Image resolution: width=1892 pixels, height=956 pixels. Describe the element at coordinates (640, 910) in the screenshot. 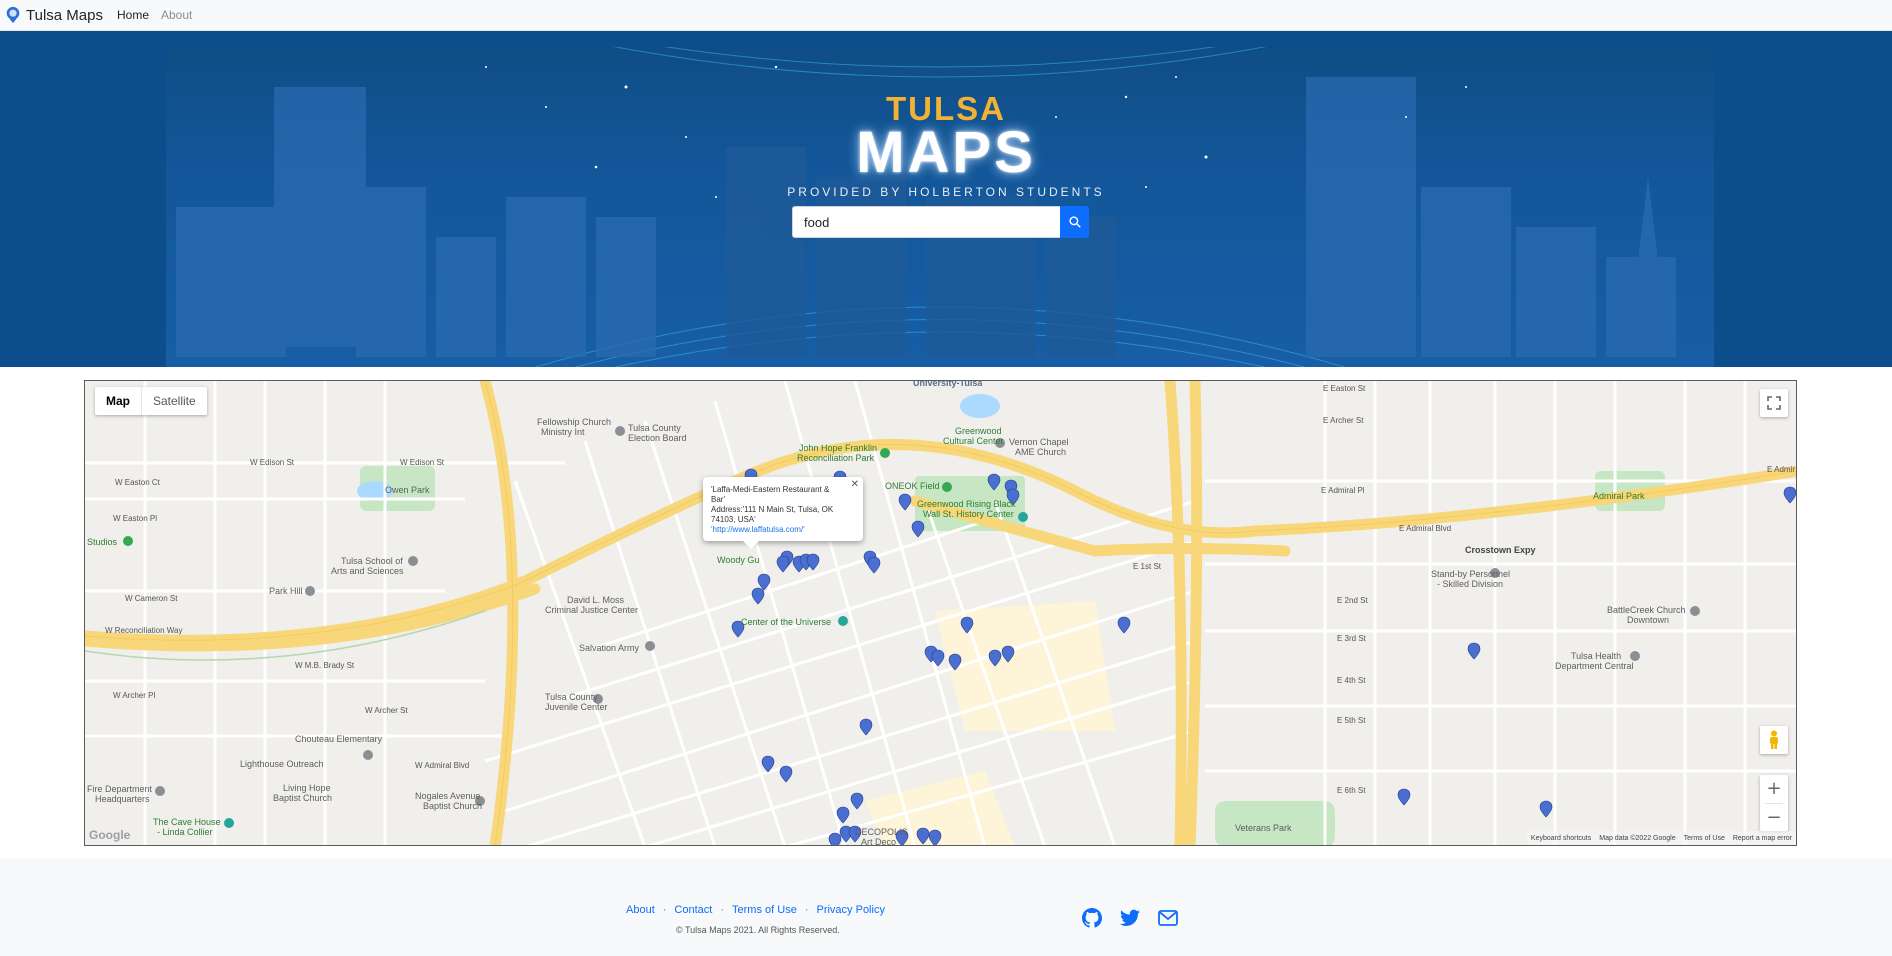

I see `footer-link-about: About` at that location.